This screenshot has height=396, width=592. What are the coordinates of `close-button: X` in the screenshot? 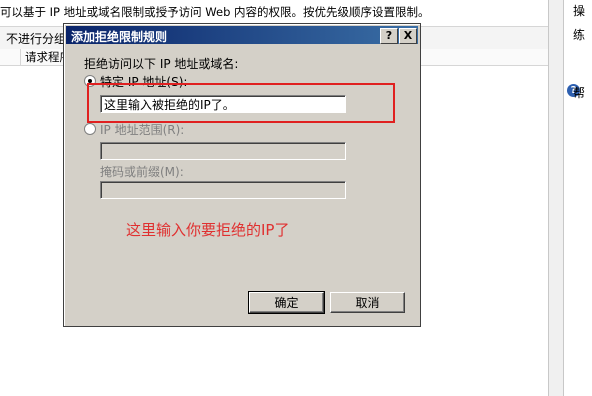 It's located at (408, 36).